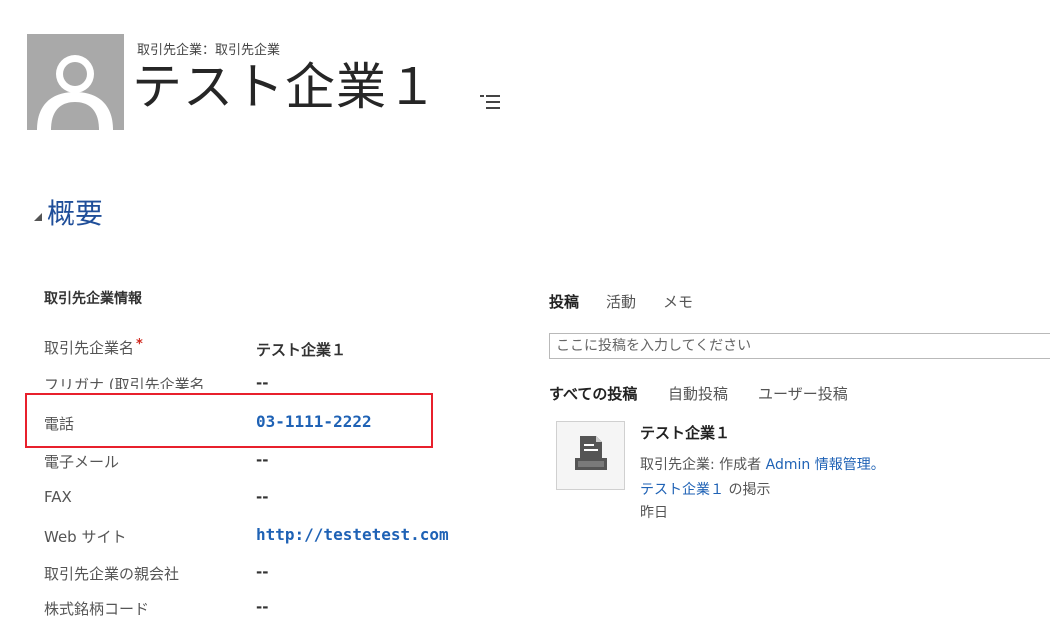 Image resolution: width=1050 pixels, height=619 pixels. I want to click on avatar, so click(75, 82).